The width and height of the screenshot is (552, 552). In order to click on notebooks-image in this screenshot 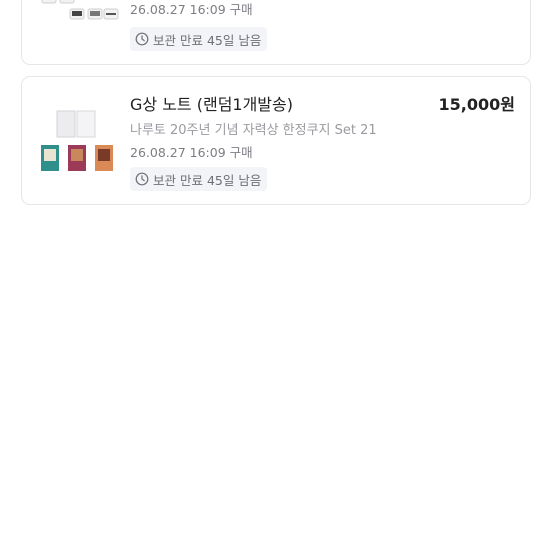, I will do `click(77, 140)`.